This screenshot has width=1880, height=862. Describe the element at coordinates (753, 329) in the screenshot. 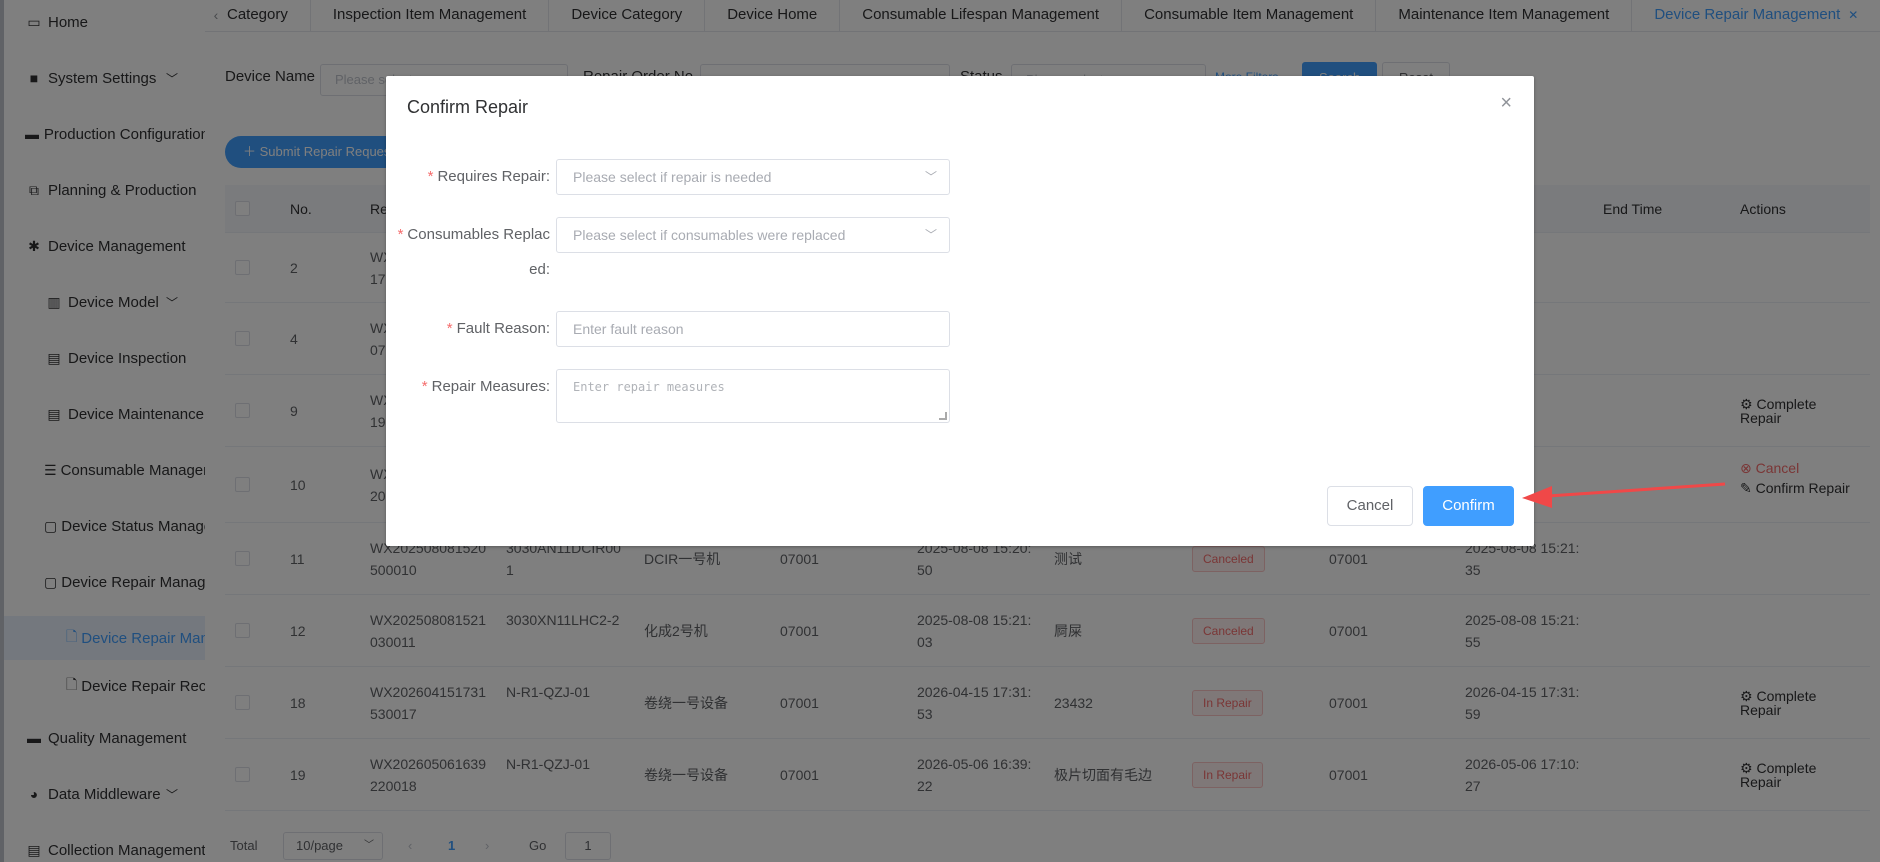

I see `fault-reason-input: Enter fault reason` at that location.